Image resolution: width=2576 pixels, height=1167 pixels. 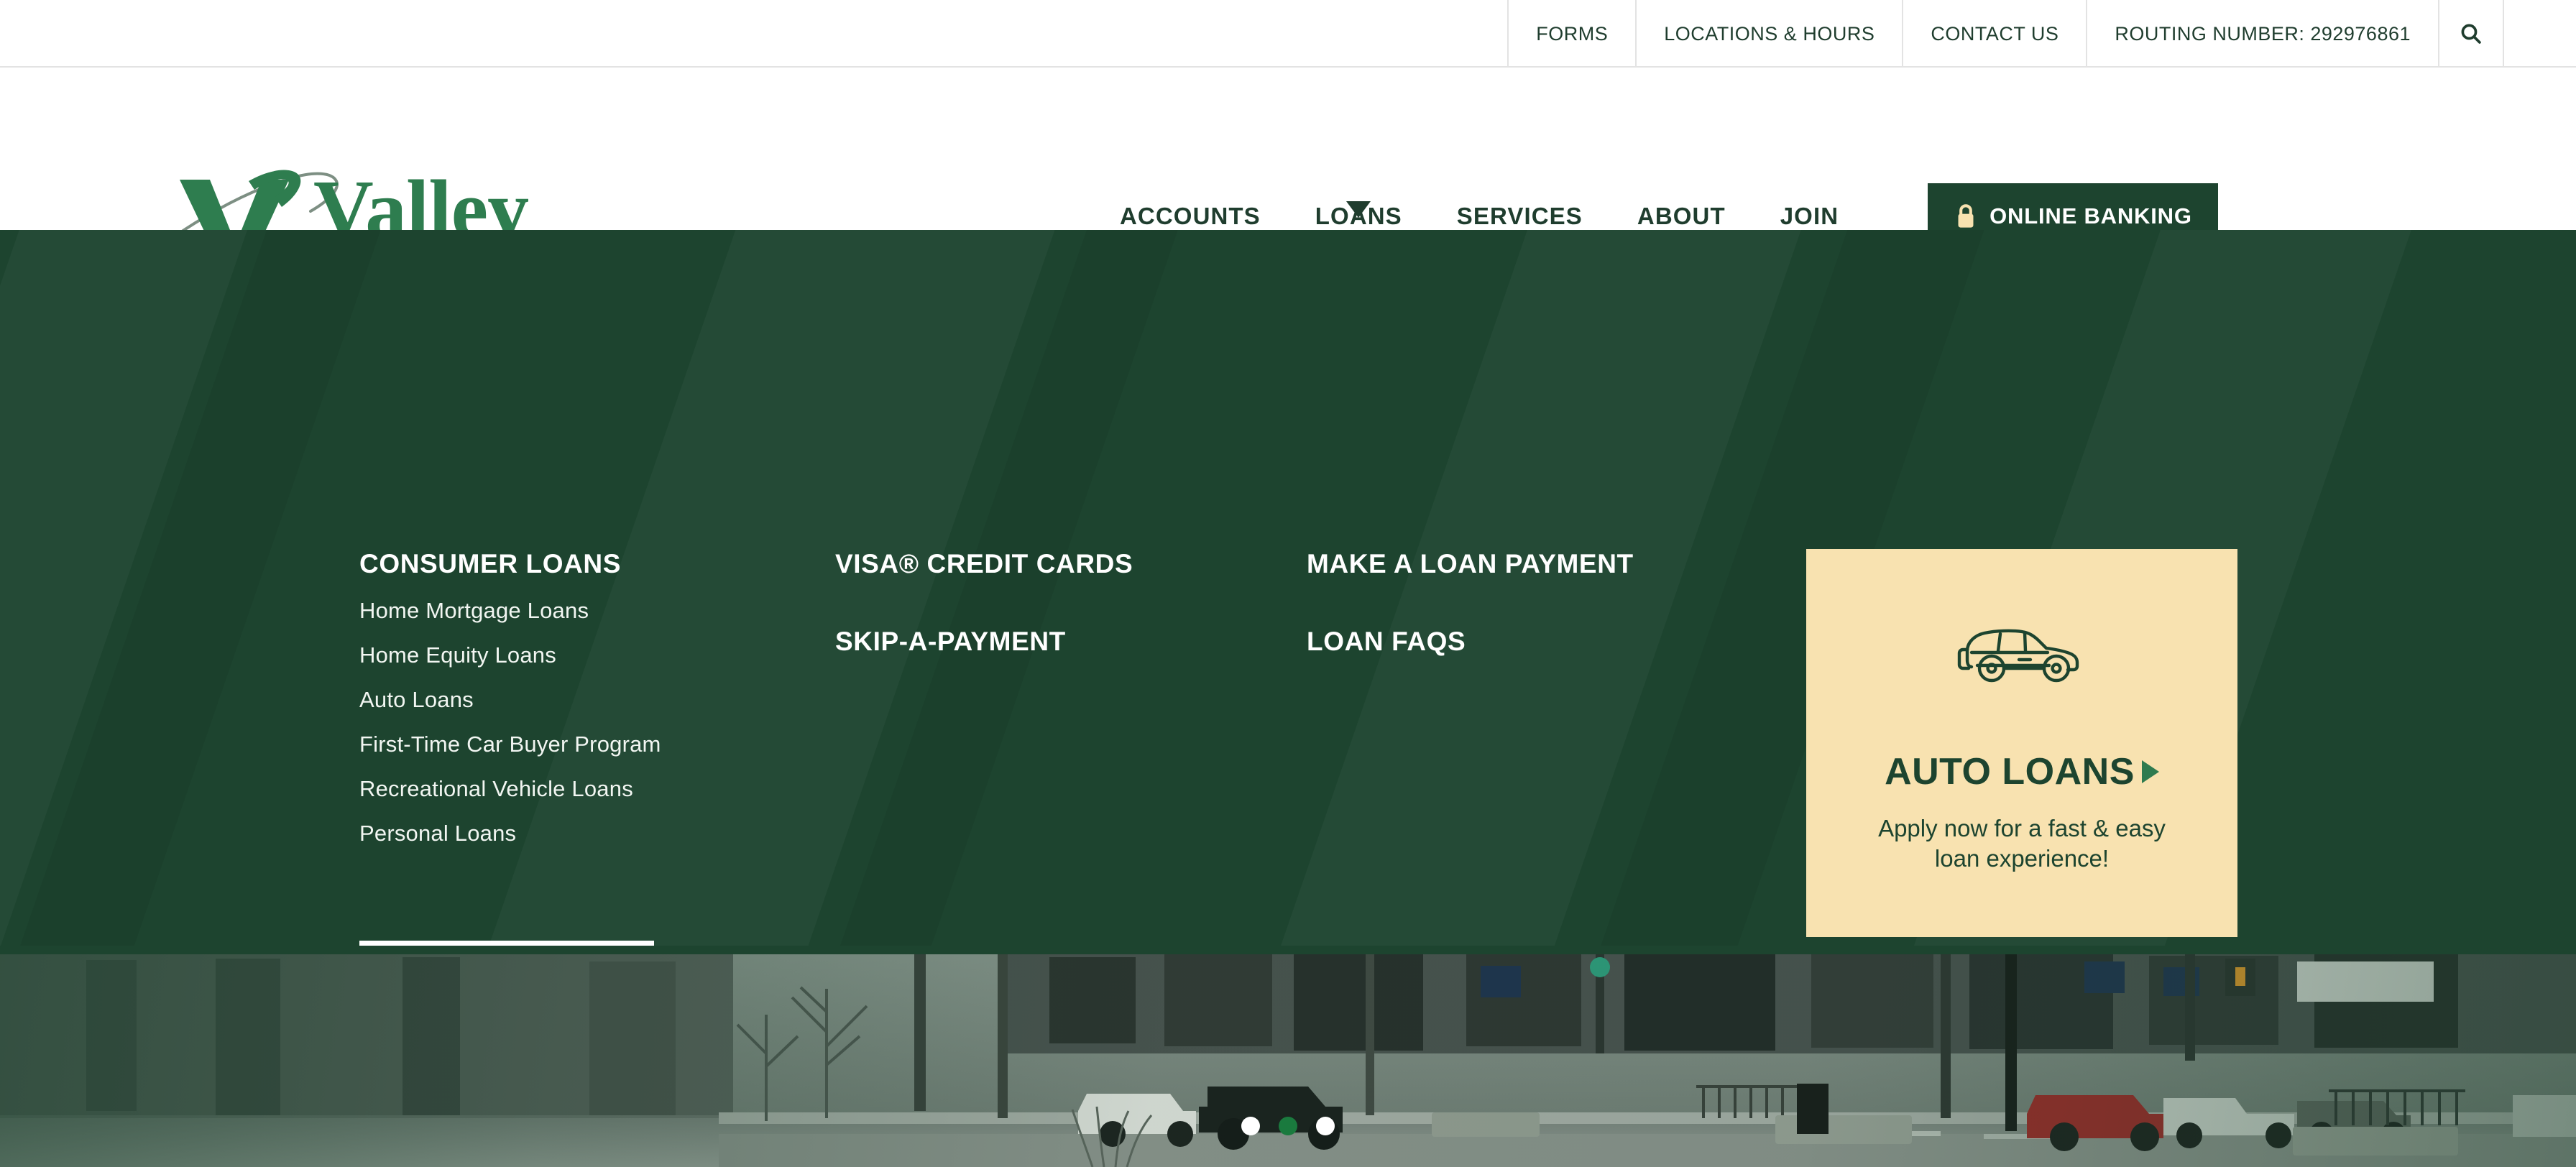 What do you see at coordinates (510, 611) in the screenshot?
I see `dropdown-link-home-mortgage-loans: Home Mortgage Loans` at bounding box center [510, 611].